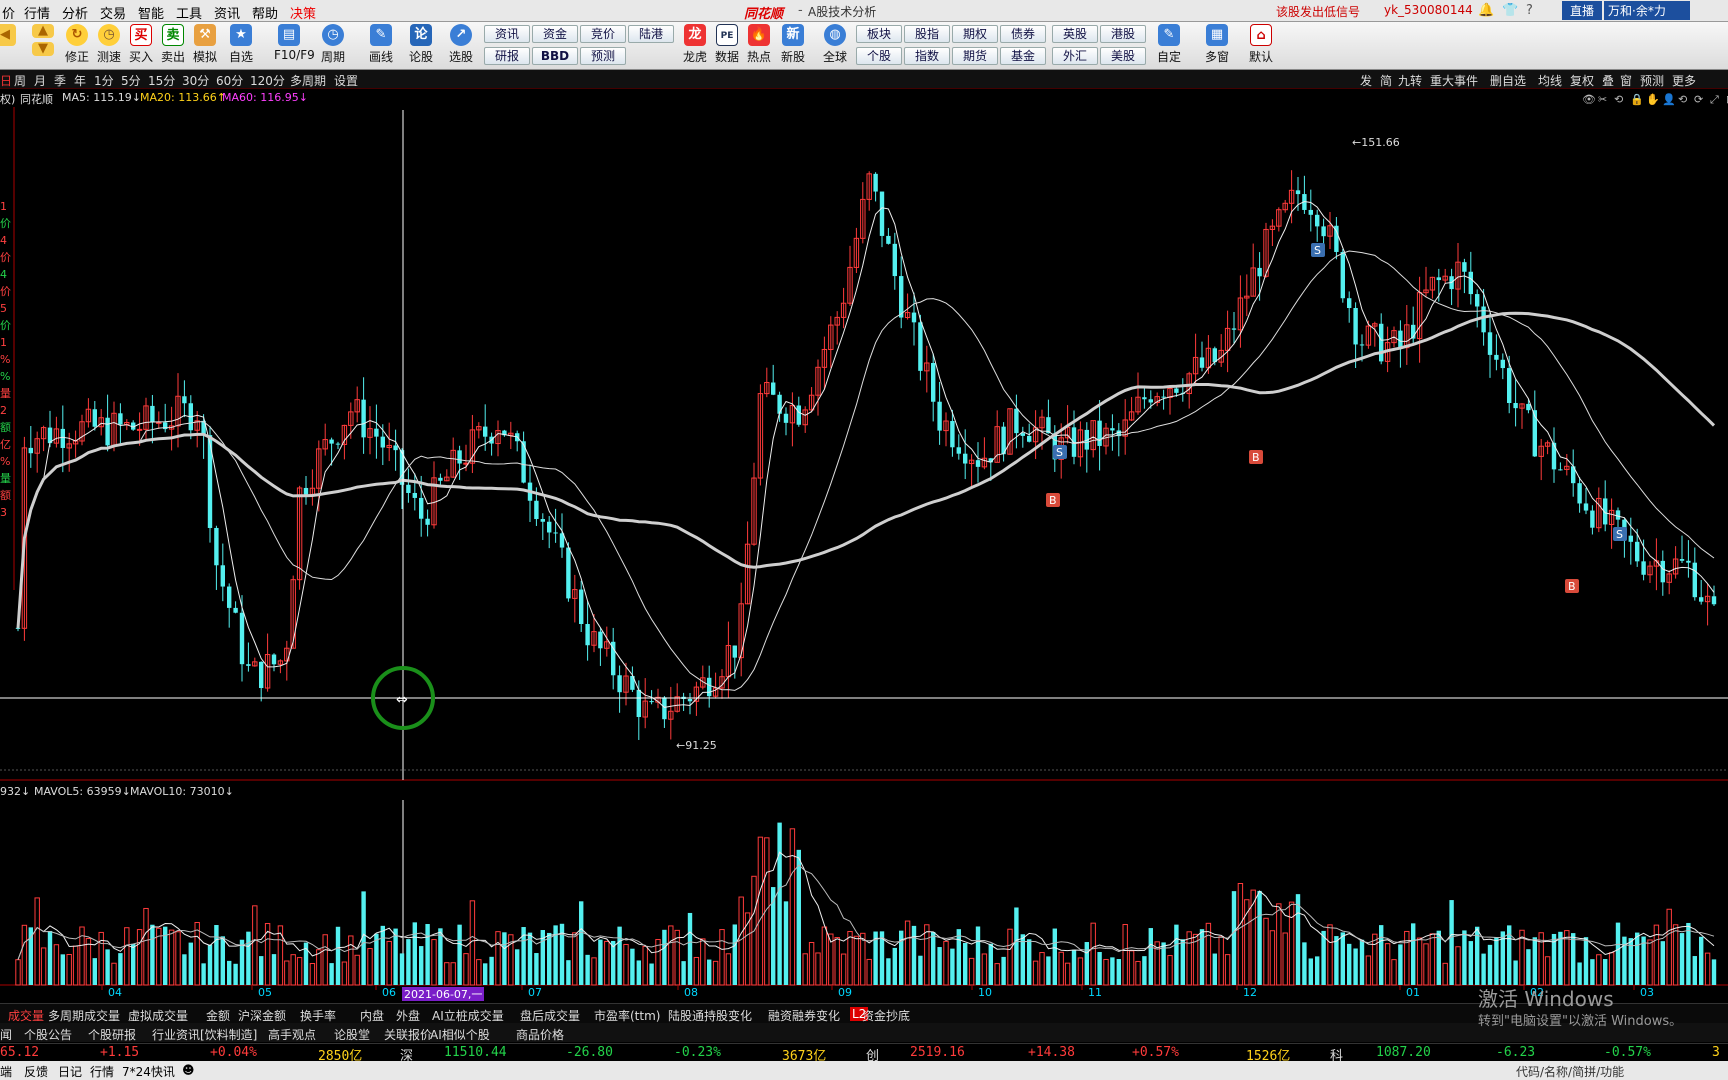  Describe the element at coordinates (1682, 99) in the screenshot. I see `chart-tool-icon: ⟲` at that location.